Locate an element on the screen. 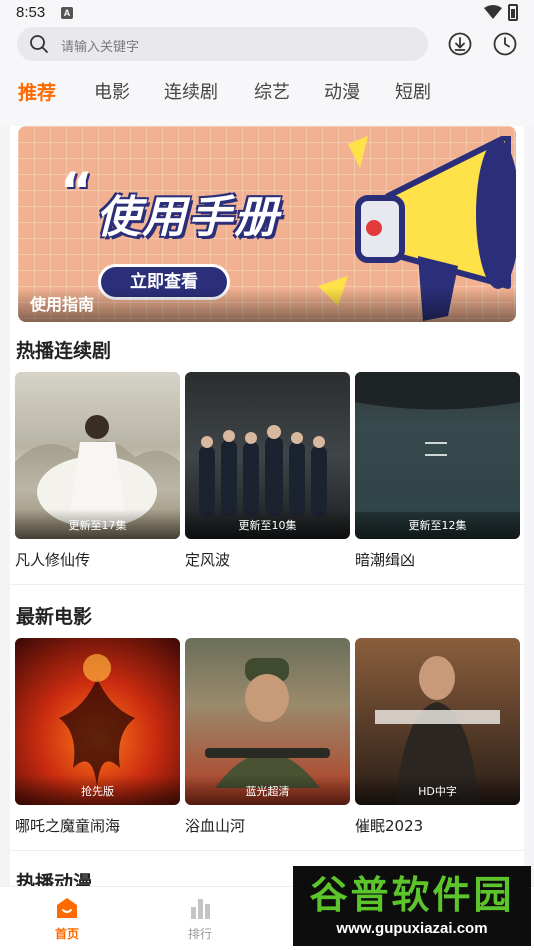 The height and width of the screenshot is (950, 534). media-card: 更新至17集 凡人修仙传 is located at coordinates (97, 471).